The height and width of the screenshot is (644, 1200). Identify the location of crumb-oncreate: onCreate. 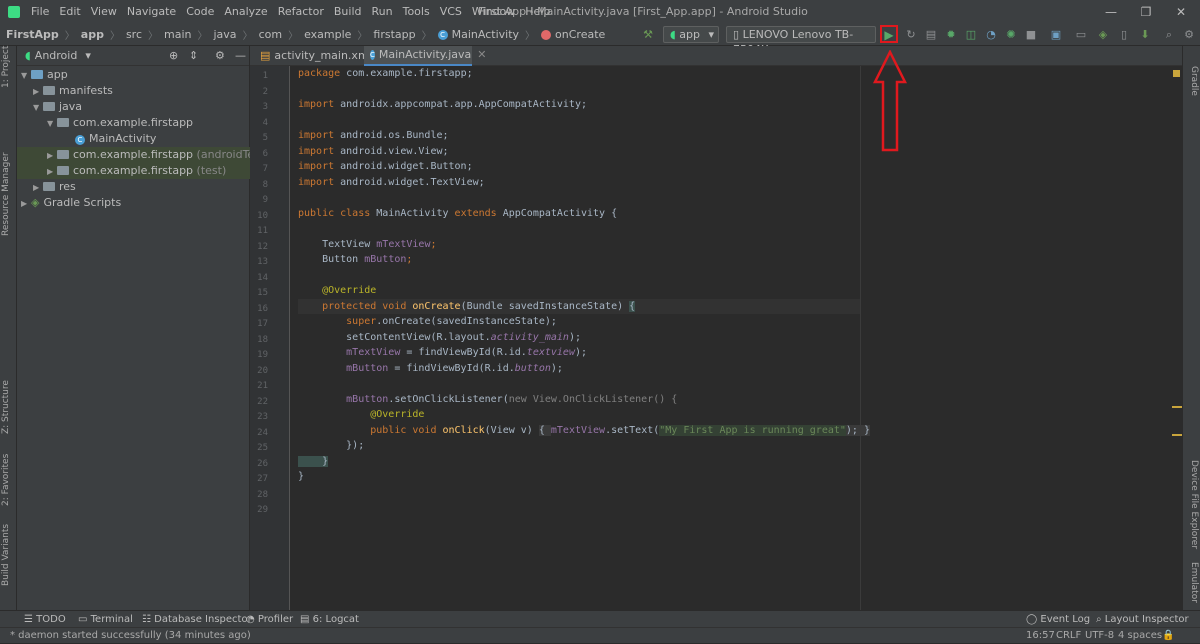
(570, 34).